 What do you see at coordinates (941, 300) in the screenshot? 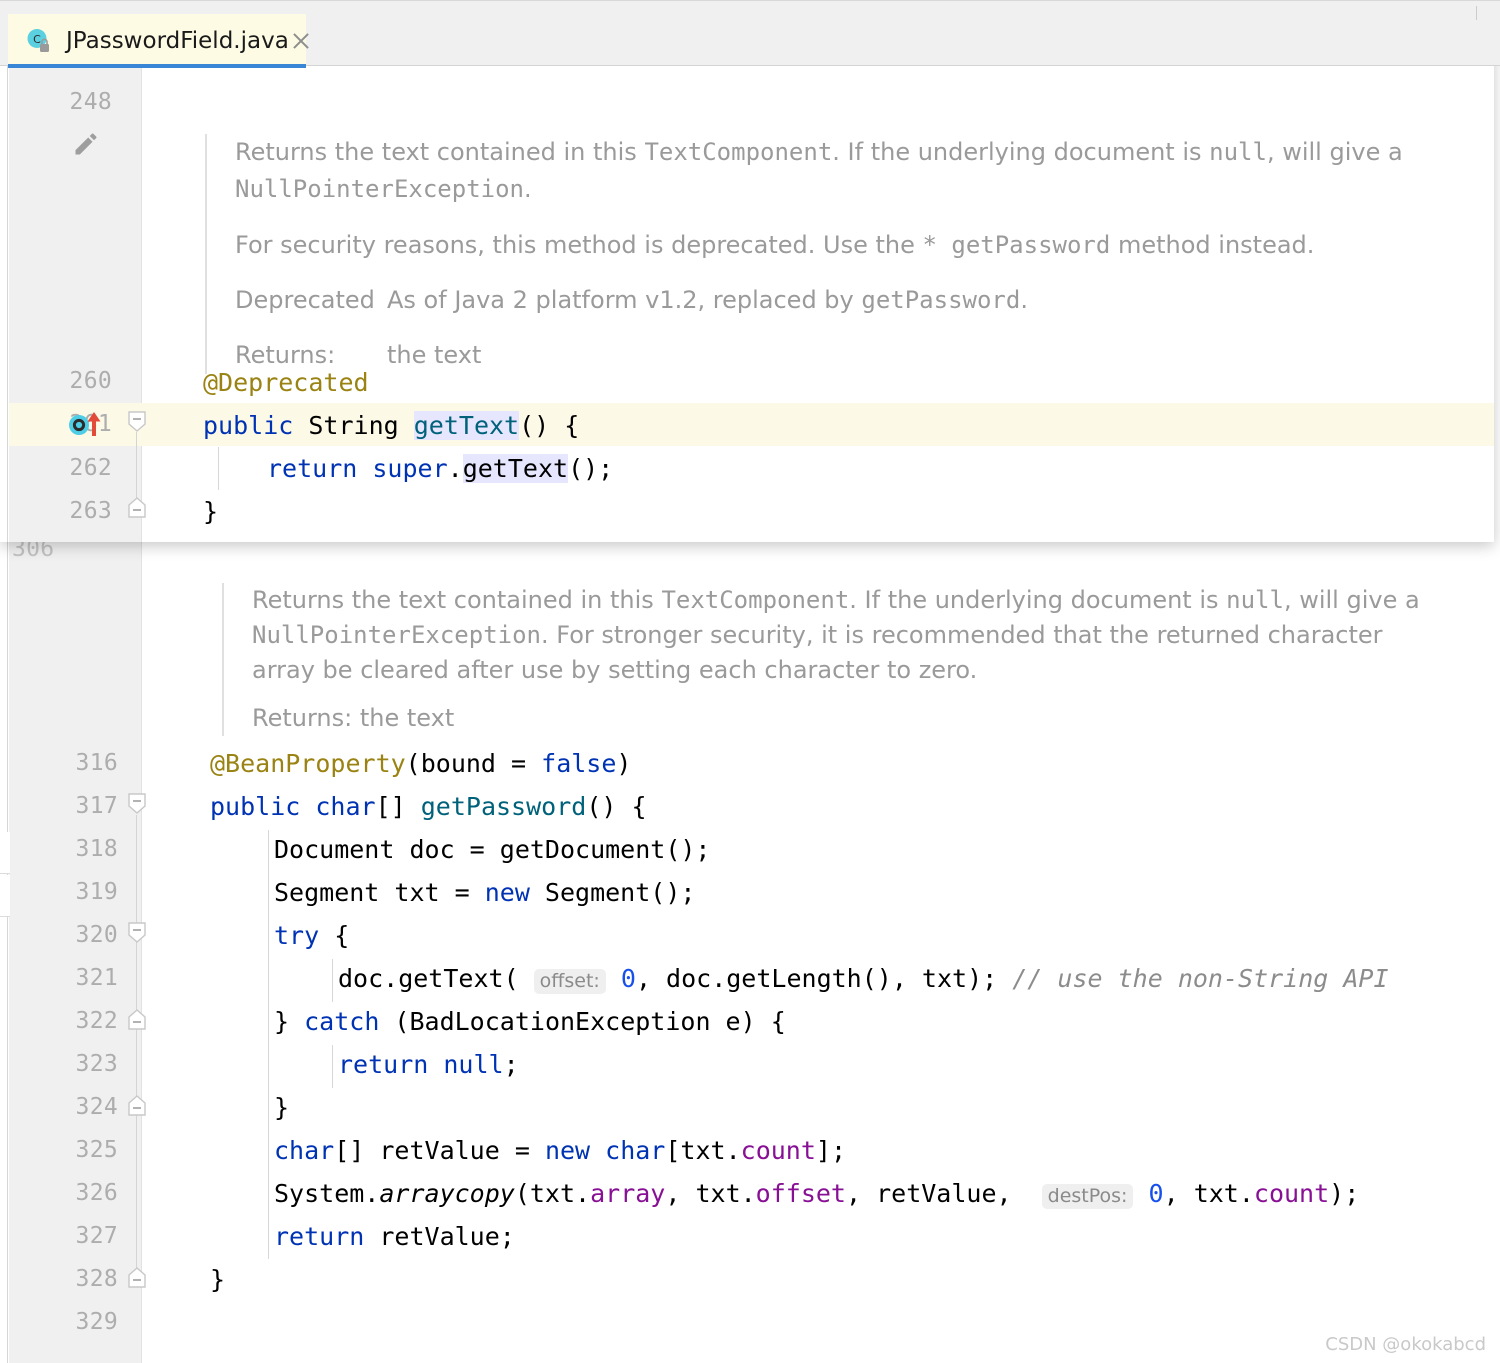
I see `javadoc-code-span: getPassword` at bounding box center [941, 300].